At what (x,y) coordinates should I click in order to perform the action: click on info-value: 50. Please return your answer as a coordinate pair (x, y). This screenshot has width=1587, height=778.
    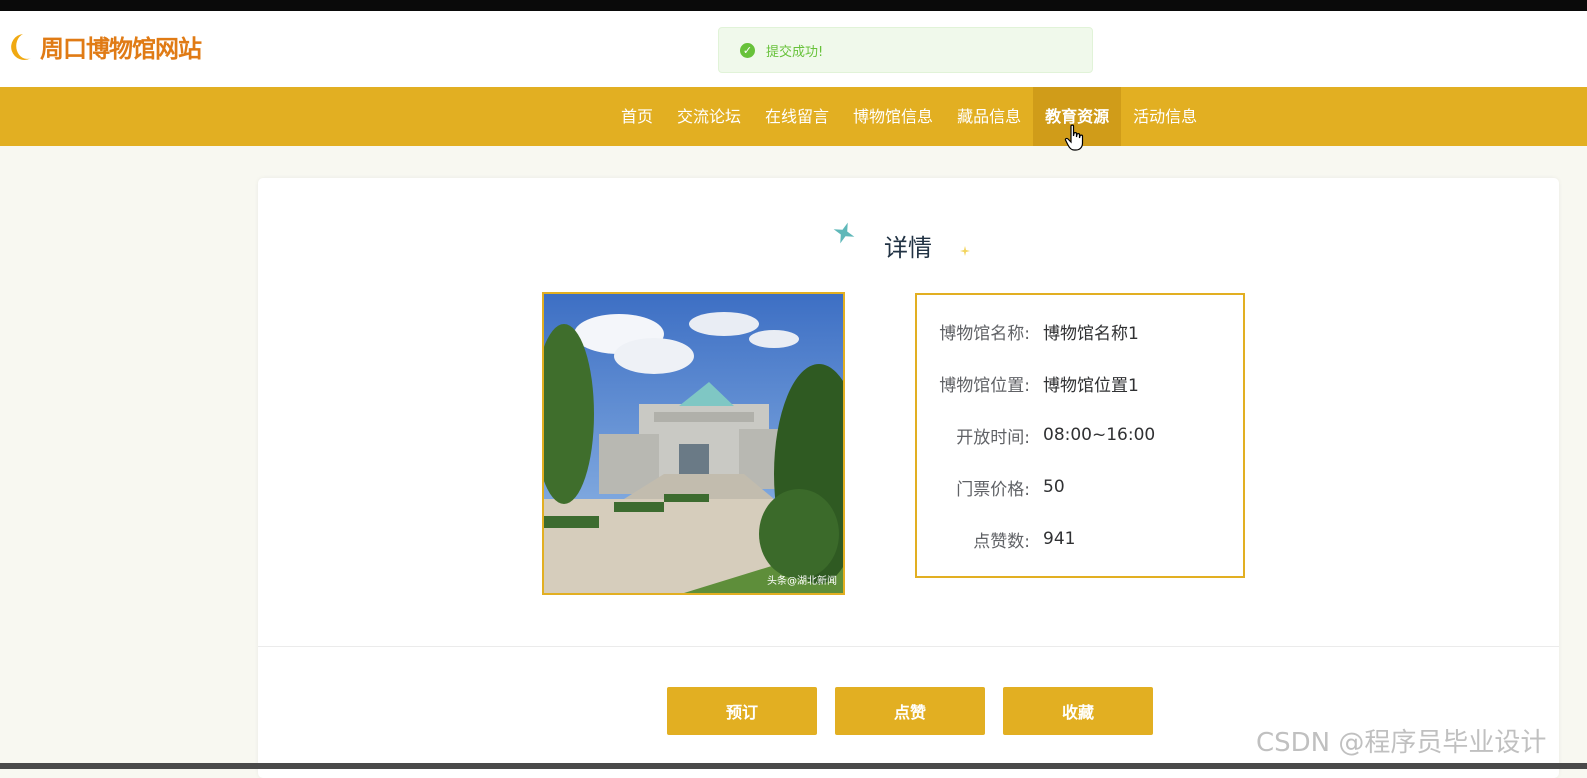
    Looking at the image, I should click on (1054, 487).